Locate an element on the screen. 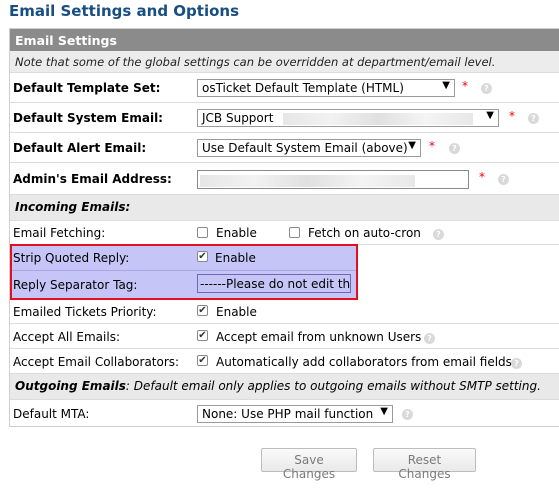 The image size is (559, 488). enable-fetching-checkbox is located at coordinates (202, 232).